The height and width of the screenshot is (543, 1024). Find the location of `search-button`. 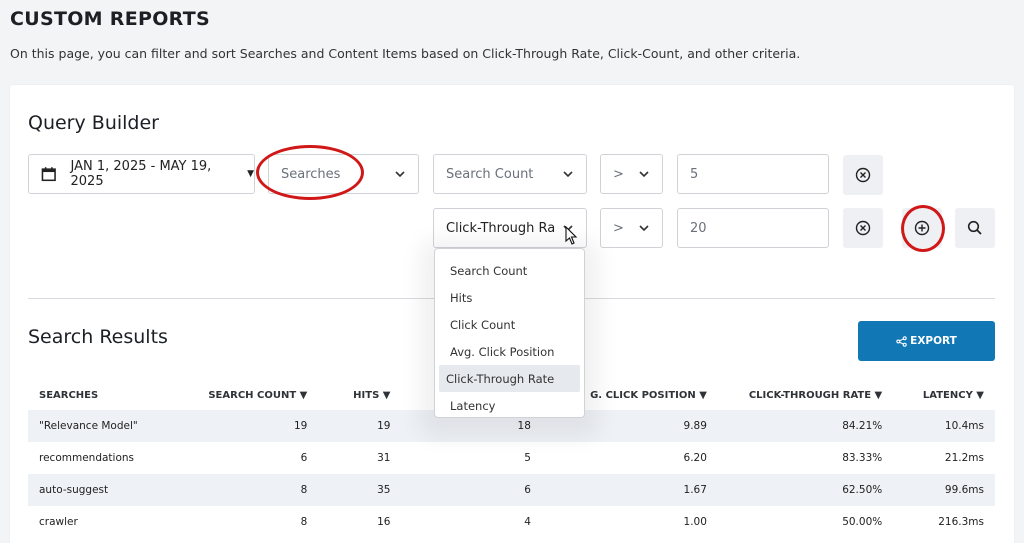

search-button is located at coordinates (975, 228).